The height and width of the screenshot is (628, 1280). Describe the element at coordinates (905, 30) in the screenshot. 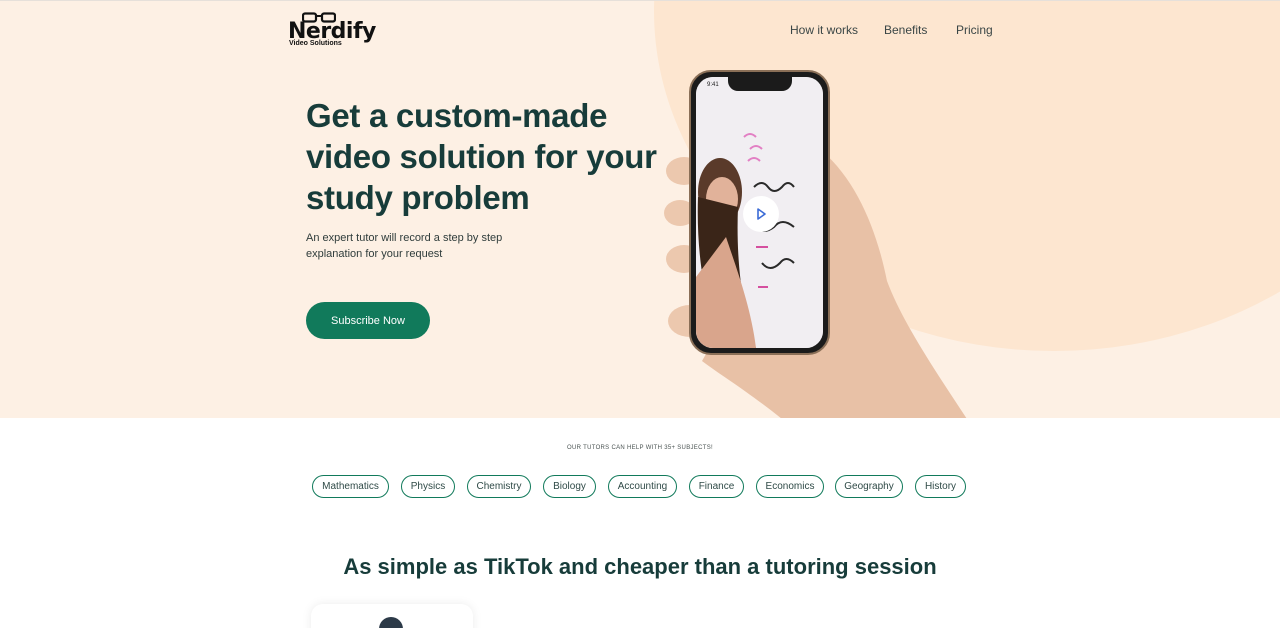

I see `nav-benefits: Benefits` at that location.